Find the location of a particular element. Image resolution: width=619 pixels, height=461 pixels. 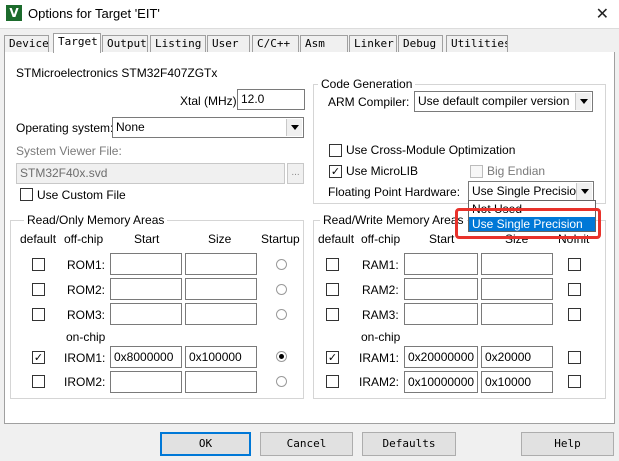

irom2-size-input is located at coordinates (221, 382).